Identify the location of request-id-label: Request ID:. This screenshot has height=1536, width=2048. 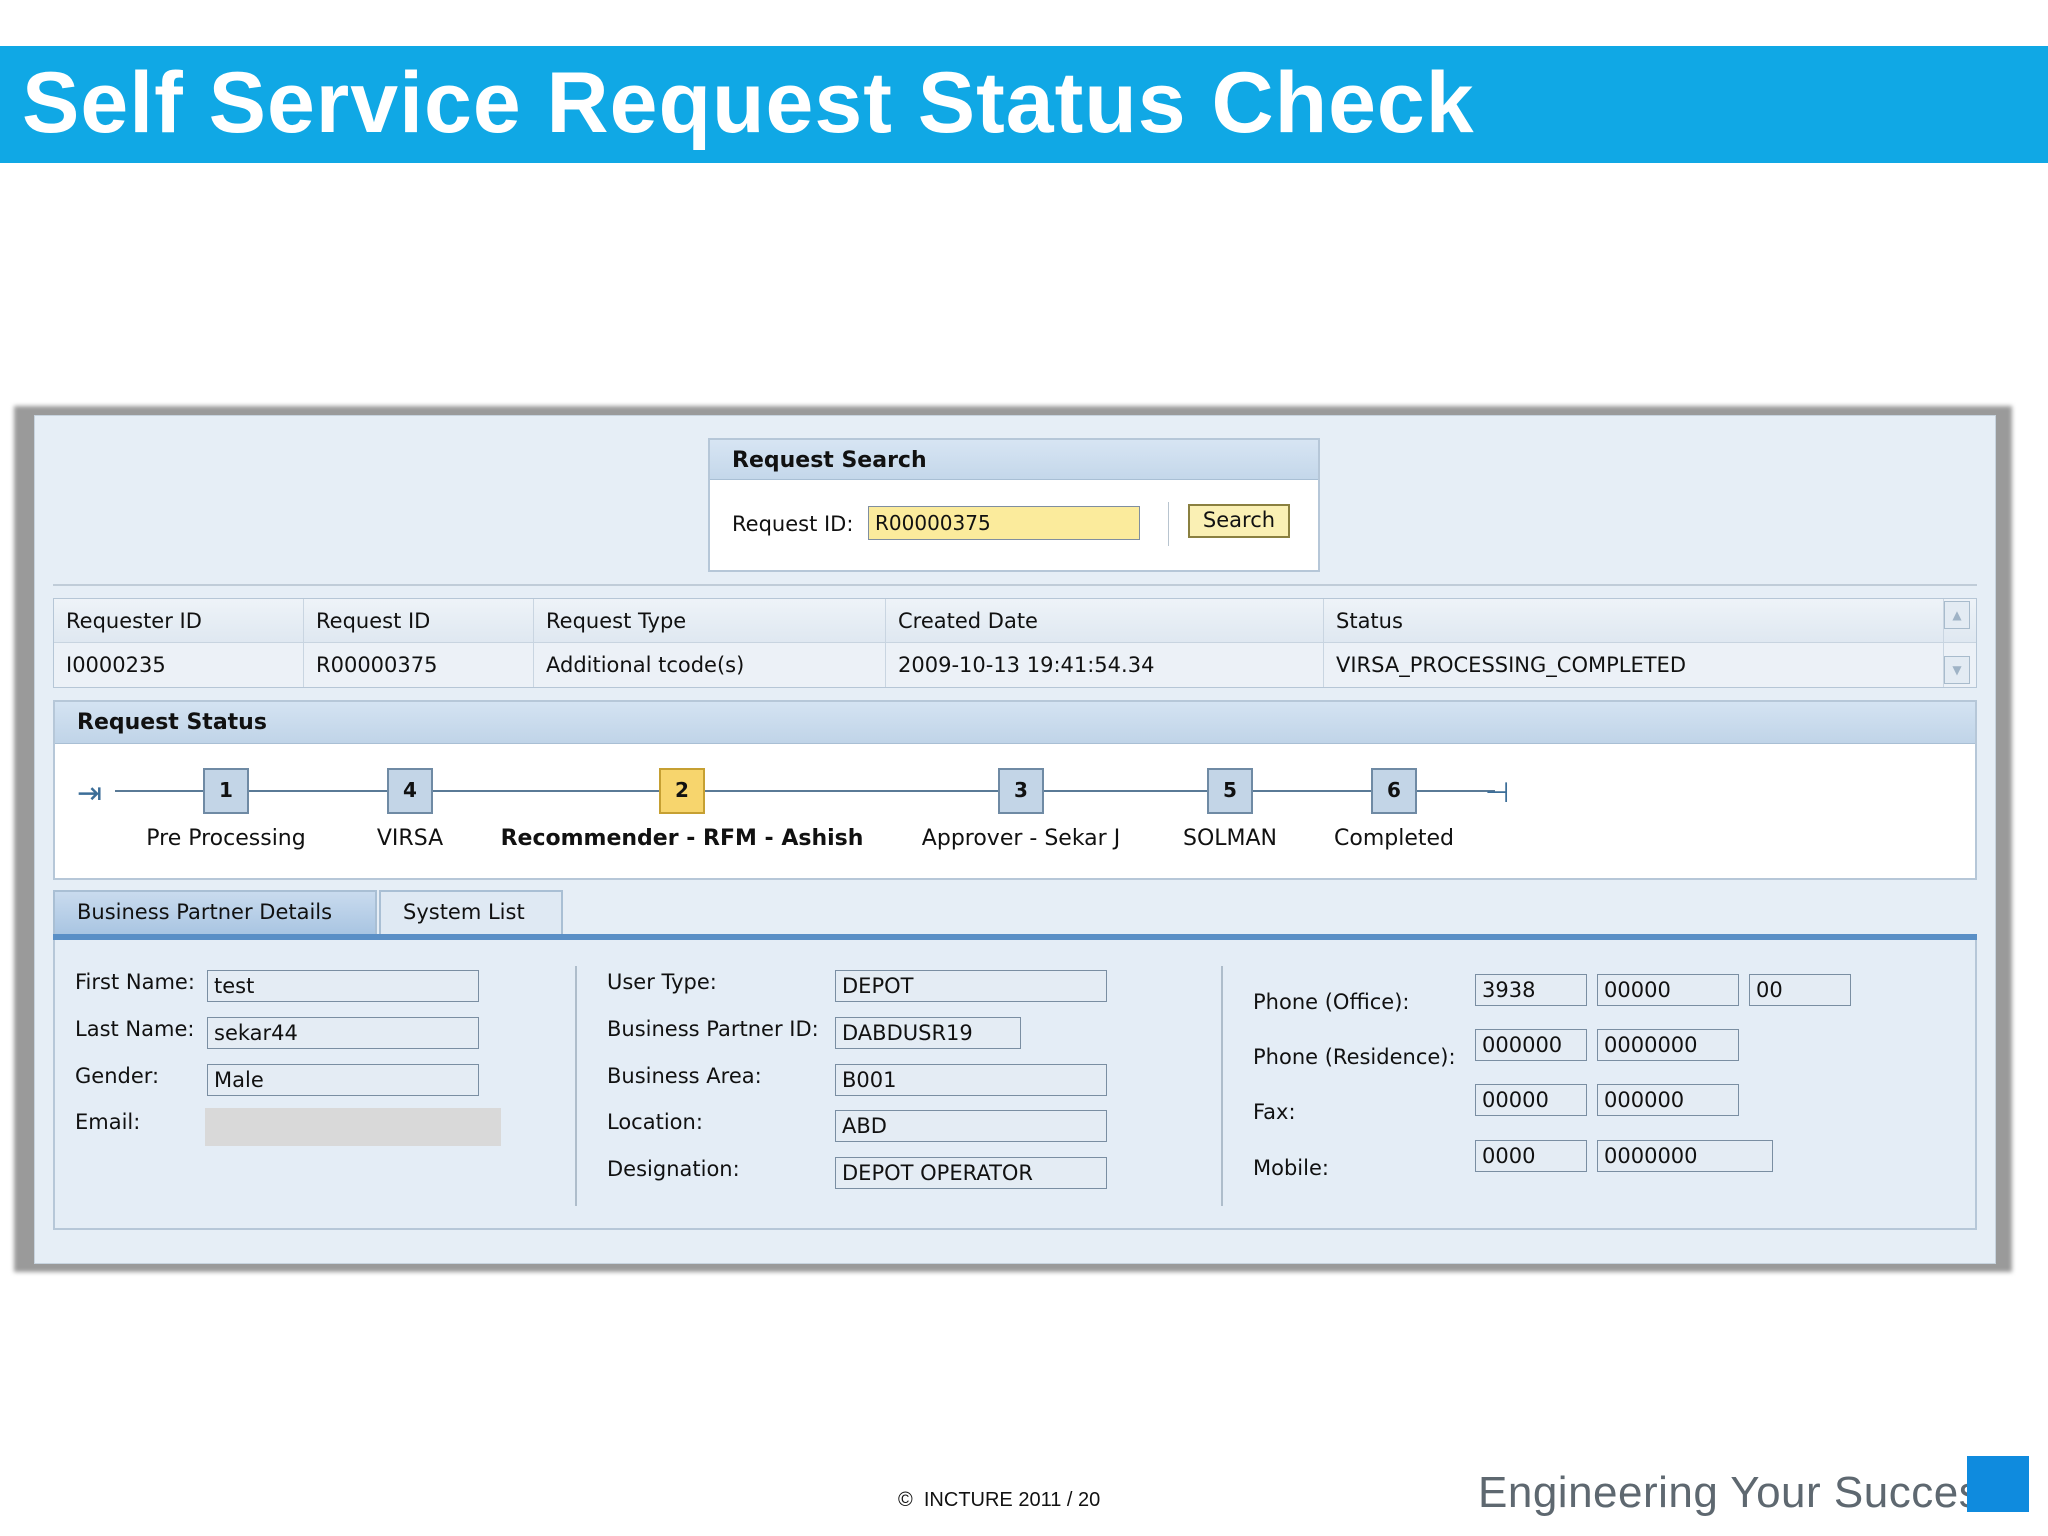
(793, 524).